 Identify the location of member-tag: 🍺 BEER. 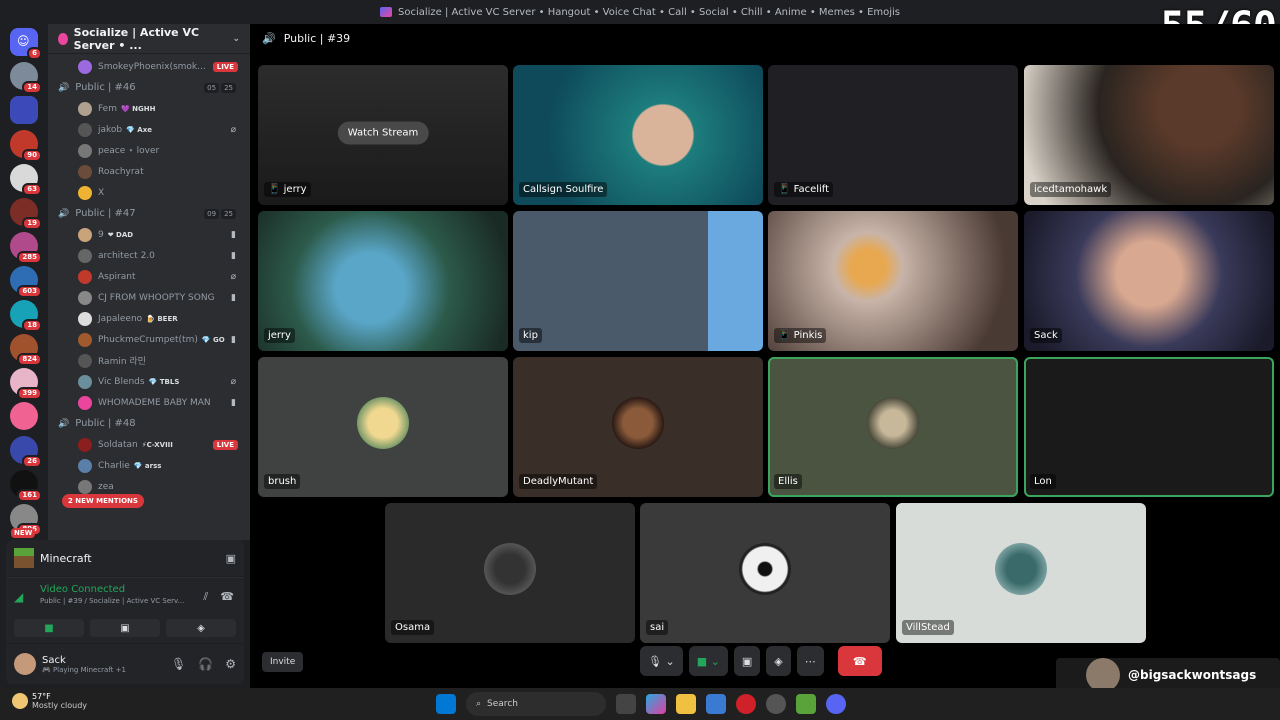
(162, 318).